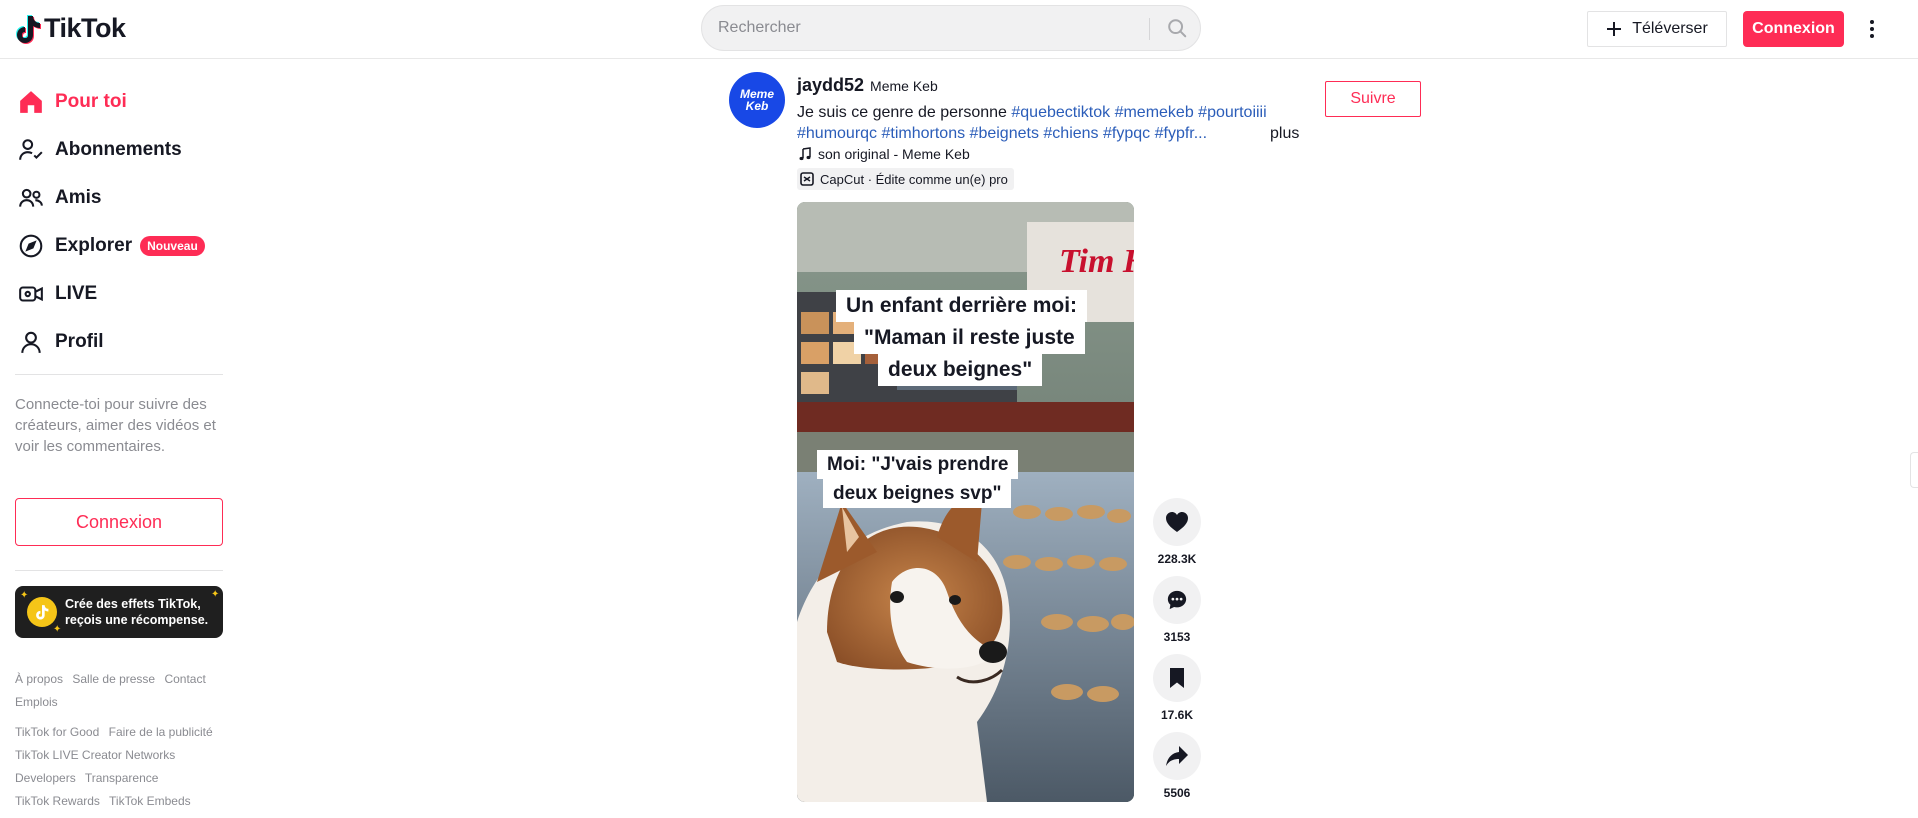 This screenshot has height=818, width=1918. What do you see at coordinates (31, 198) in the screenshot?
I see `friends-icon` at bounding box center [31, 198].